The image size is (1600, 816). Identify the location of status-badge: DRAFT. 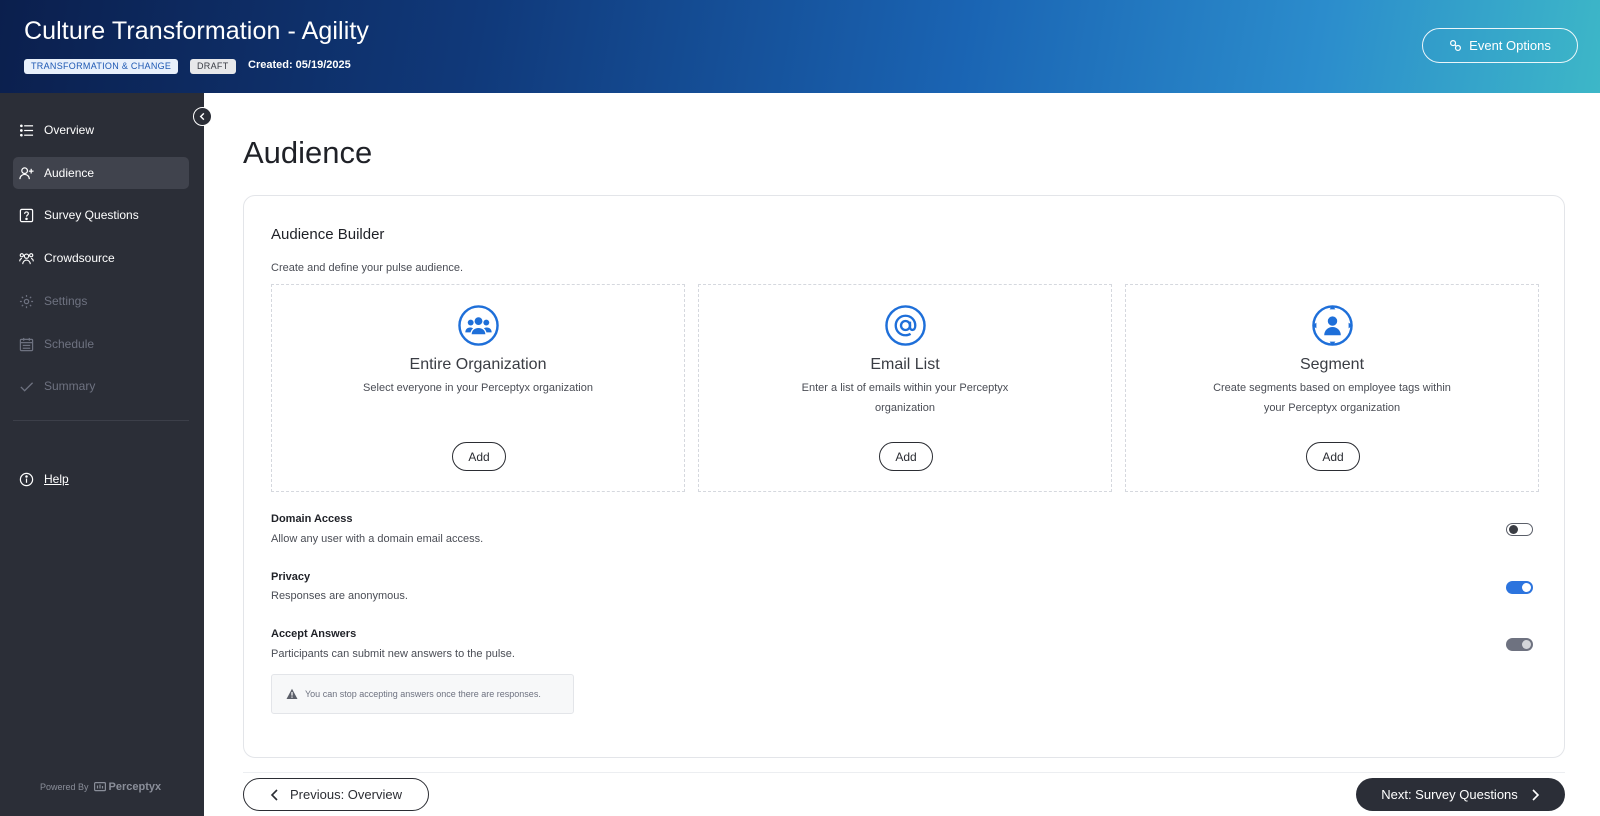
(213, 66).